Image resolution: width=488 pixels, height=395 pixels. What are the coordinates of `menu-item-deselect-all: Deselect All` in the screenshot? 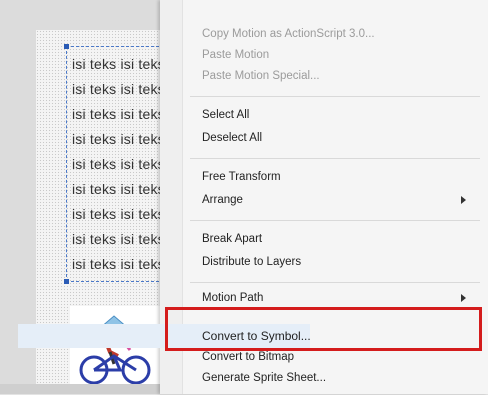 It's located at (232, 138).